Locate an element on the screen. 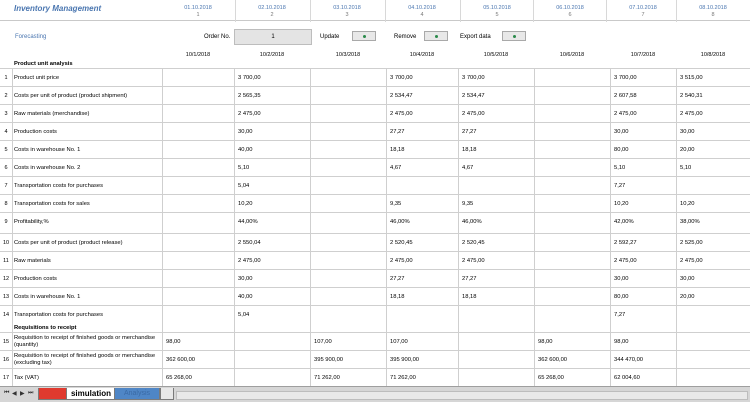  row-label: Production costs is located at coordinates (35, 132).